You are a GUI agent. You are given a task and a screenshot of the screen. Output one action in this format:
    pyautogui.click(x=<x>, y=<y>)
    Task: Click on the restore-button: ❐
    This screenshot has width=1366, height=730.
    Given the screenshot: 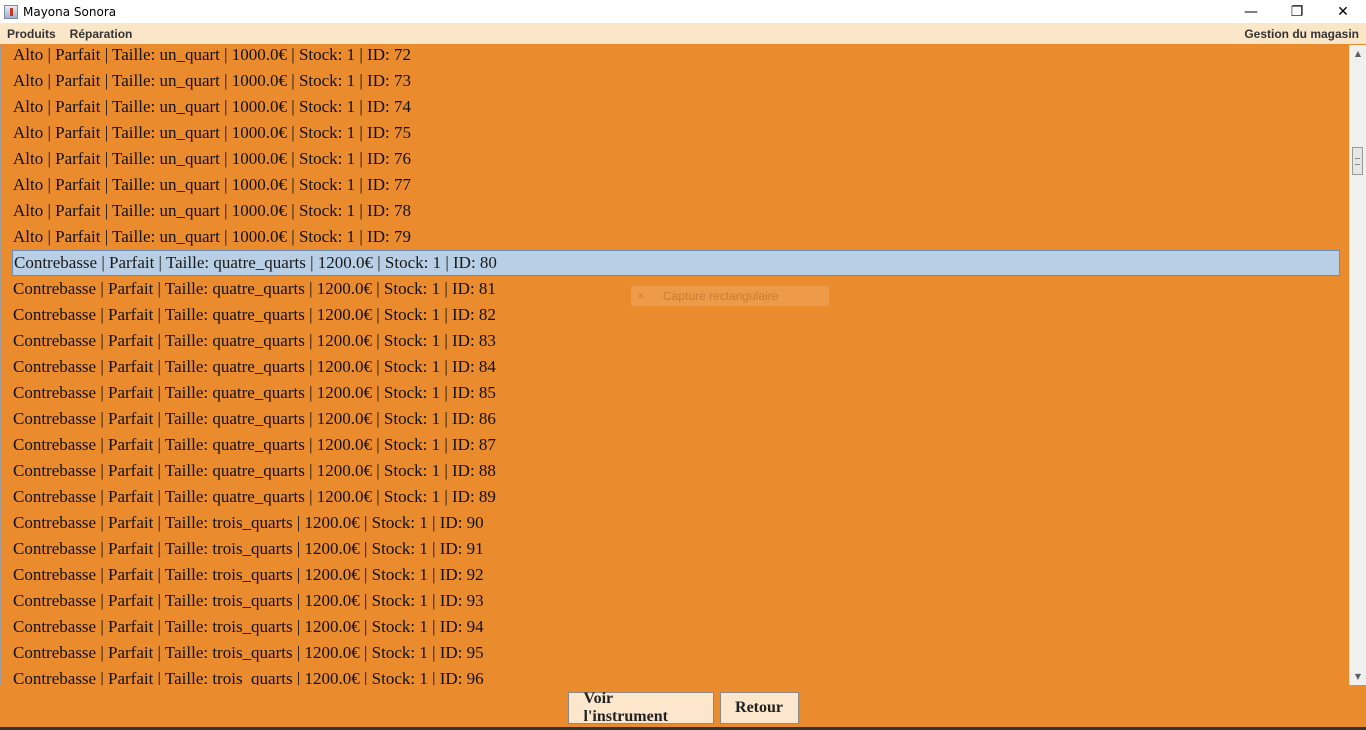 What is the action you would take?
    pyautogui.click(x=1297, y=11)
    